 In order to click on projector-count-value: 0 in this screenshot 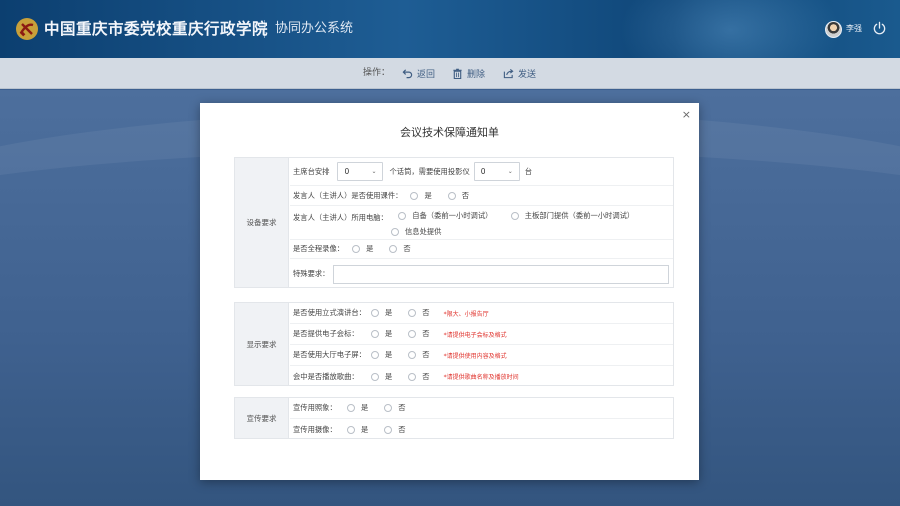, I will do `click(483, 171)`.